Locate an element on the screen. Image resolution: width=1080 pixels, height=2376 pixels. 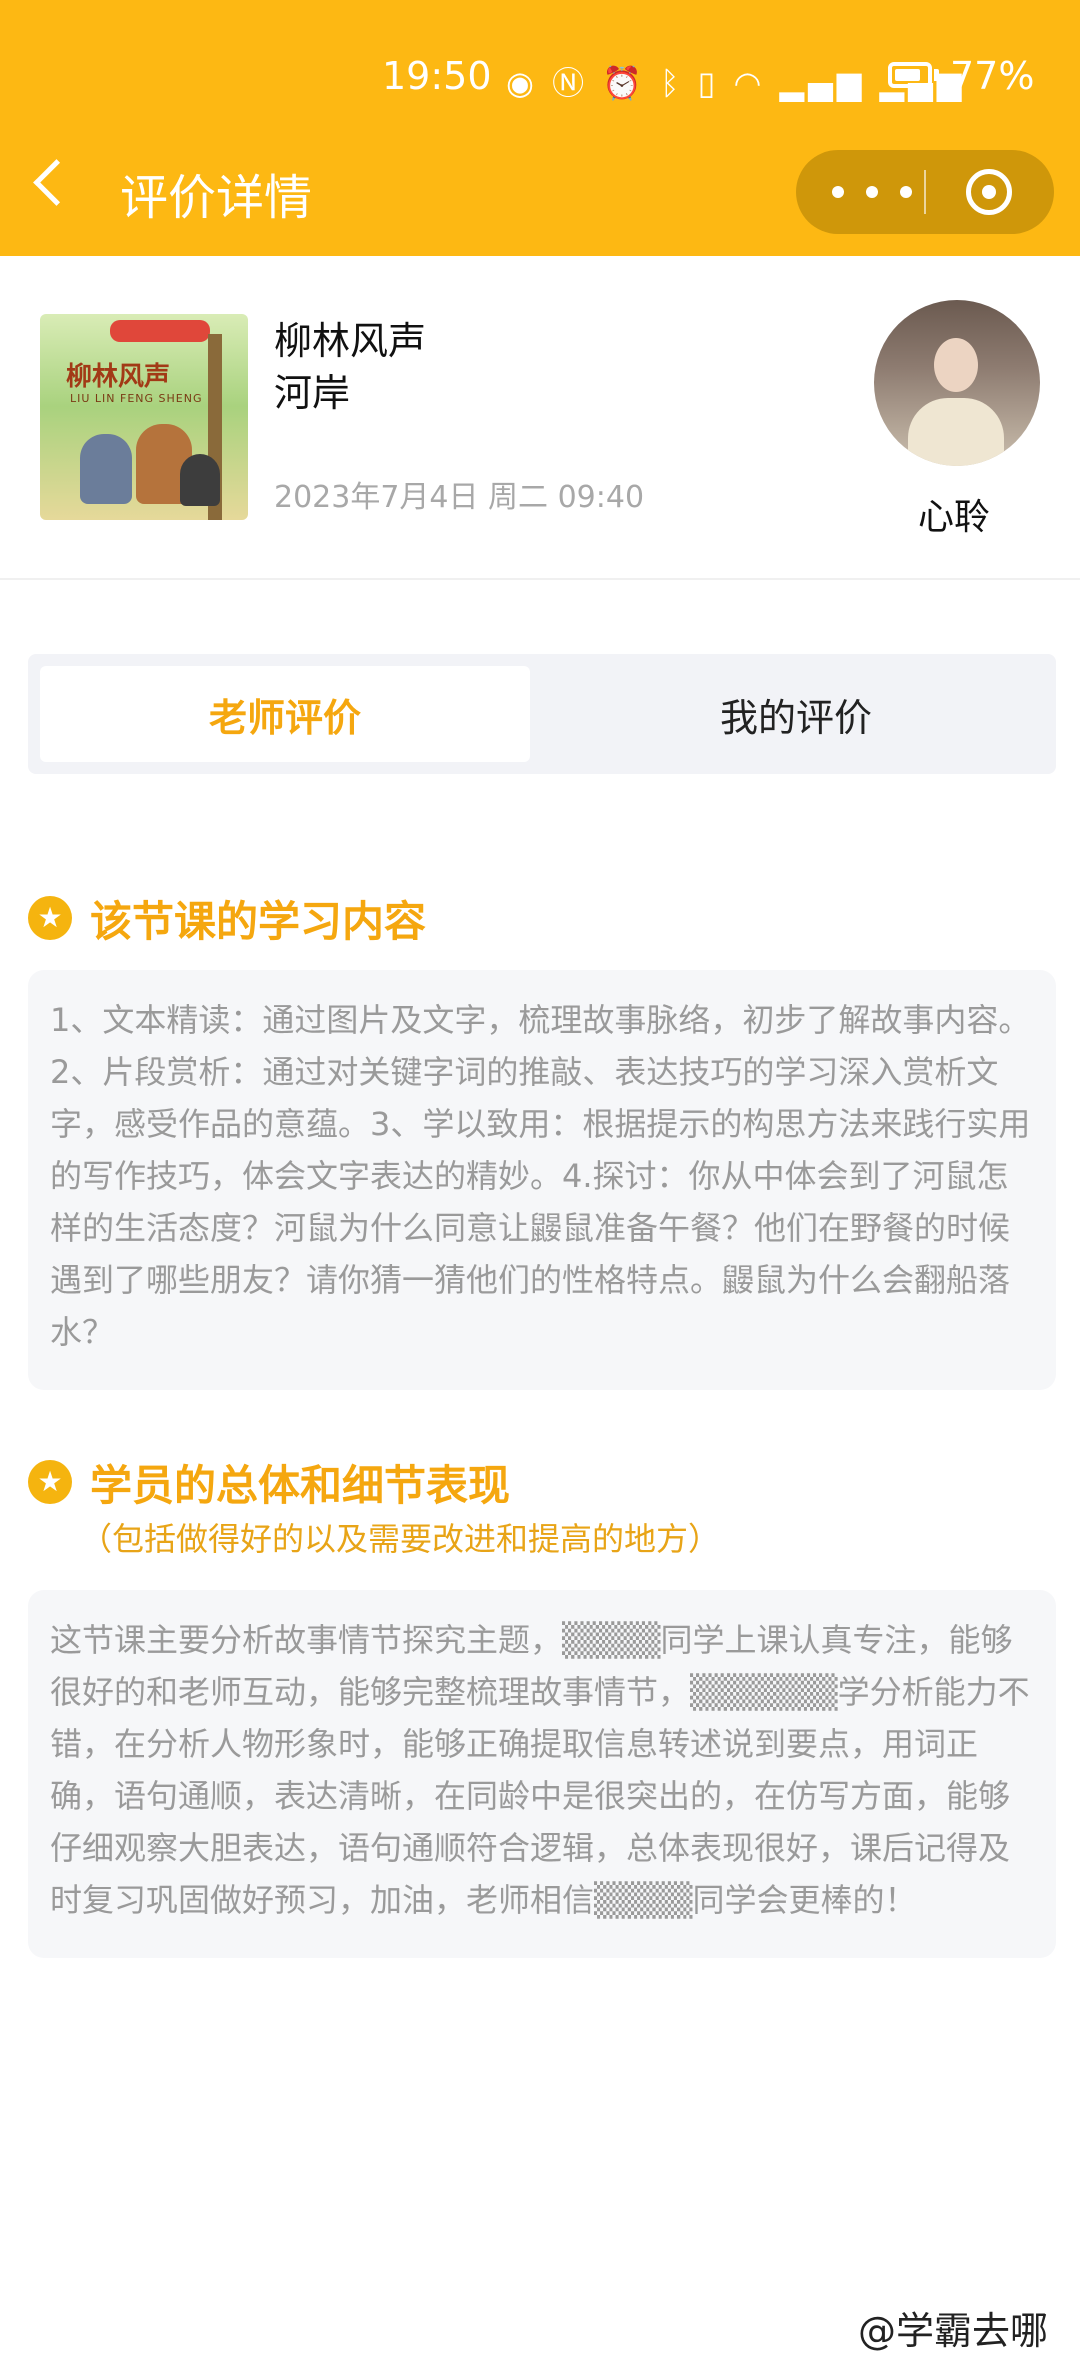
battery-percent: 77% is located at coordinates (992, 76).